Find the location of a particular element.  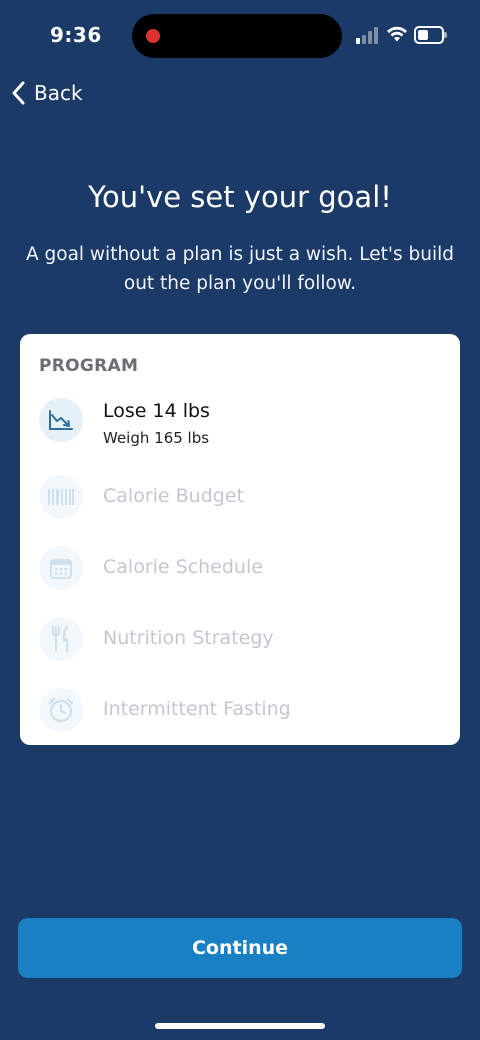

wifi-icon is located at coordinates (397, 34).